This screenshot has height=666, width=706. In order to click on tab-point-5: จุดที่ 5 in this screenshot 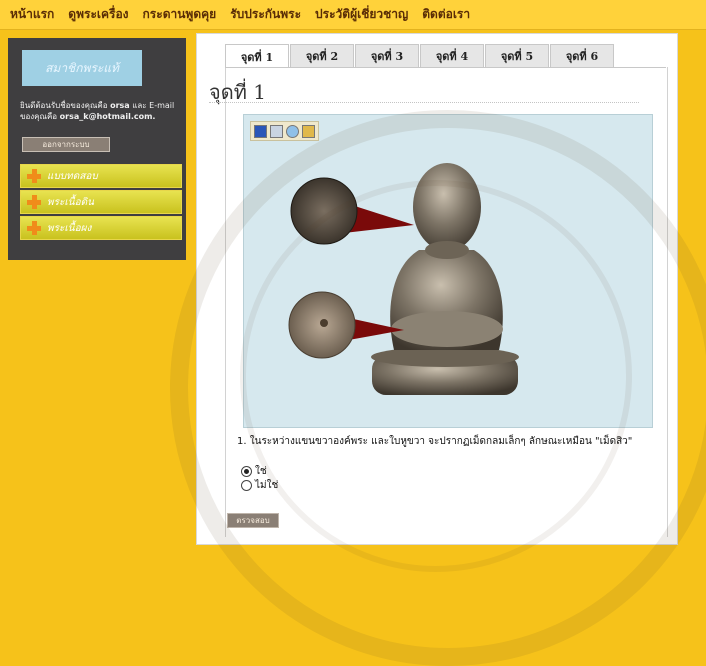, I will do `click(517, 55)`.